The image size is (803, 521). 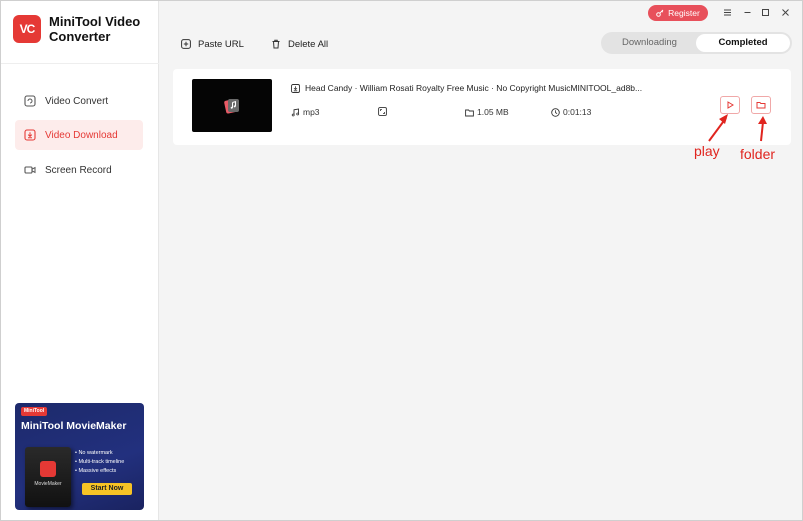 I want to click on file-size: 1.05 MB, so click(x=487, y=112).